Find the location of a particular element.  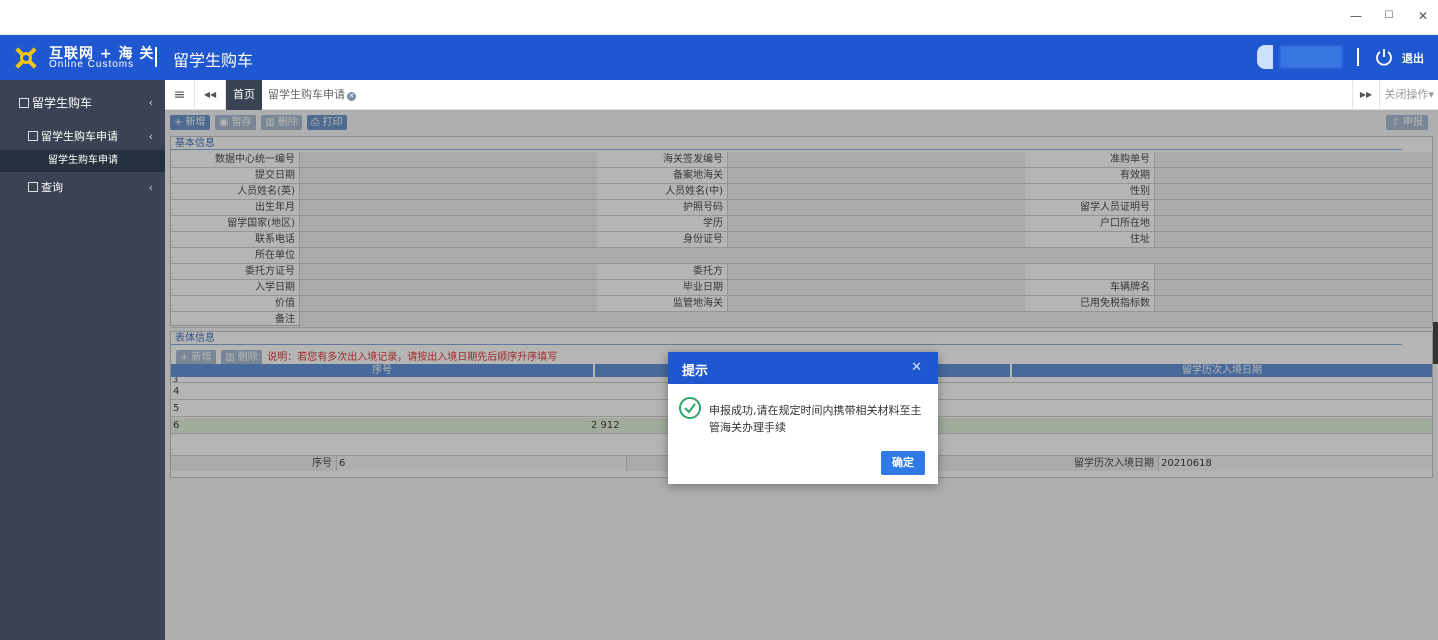

page-title: 留学生购车 is located at coordinates (213, 60).